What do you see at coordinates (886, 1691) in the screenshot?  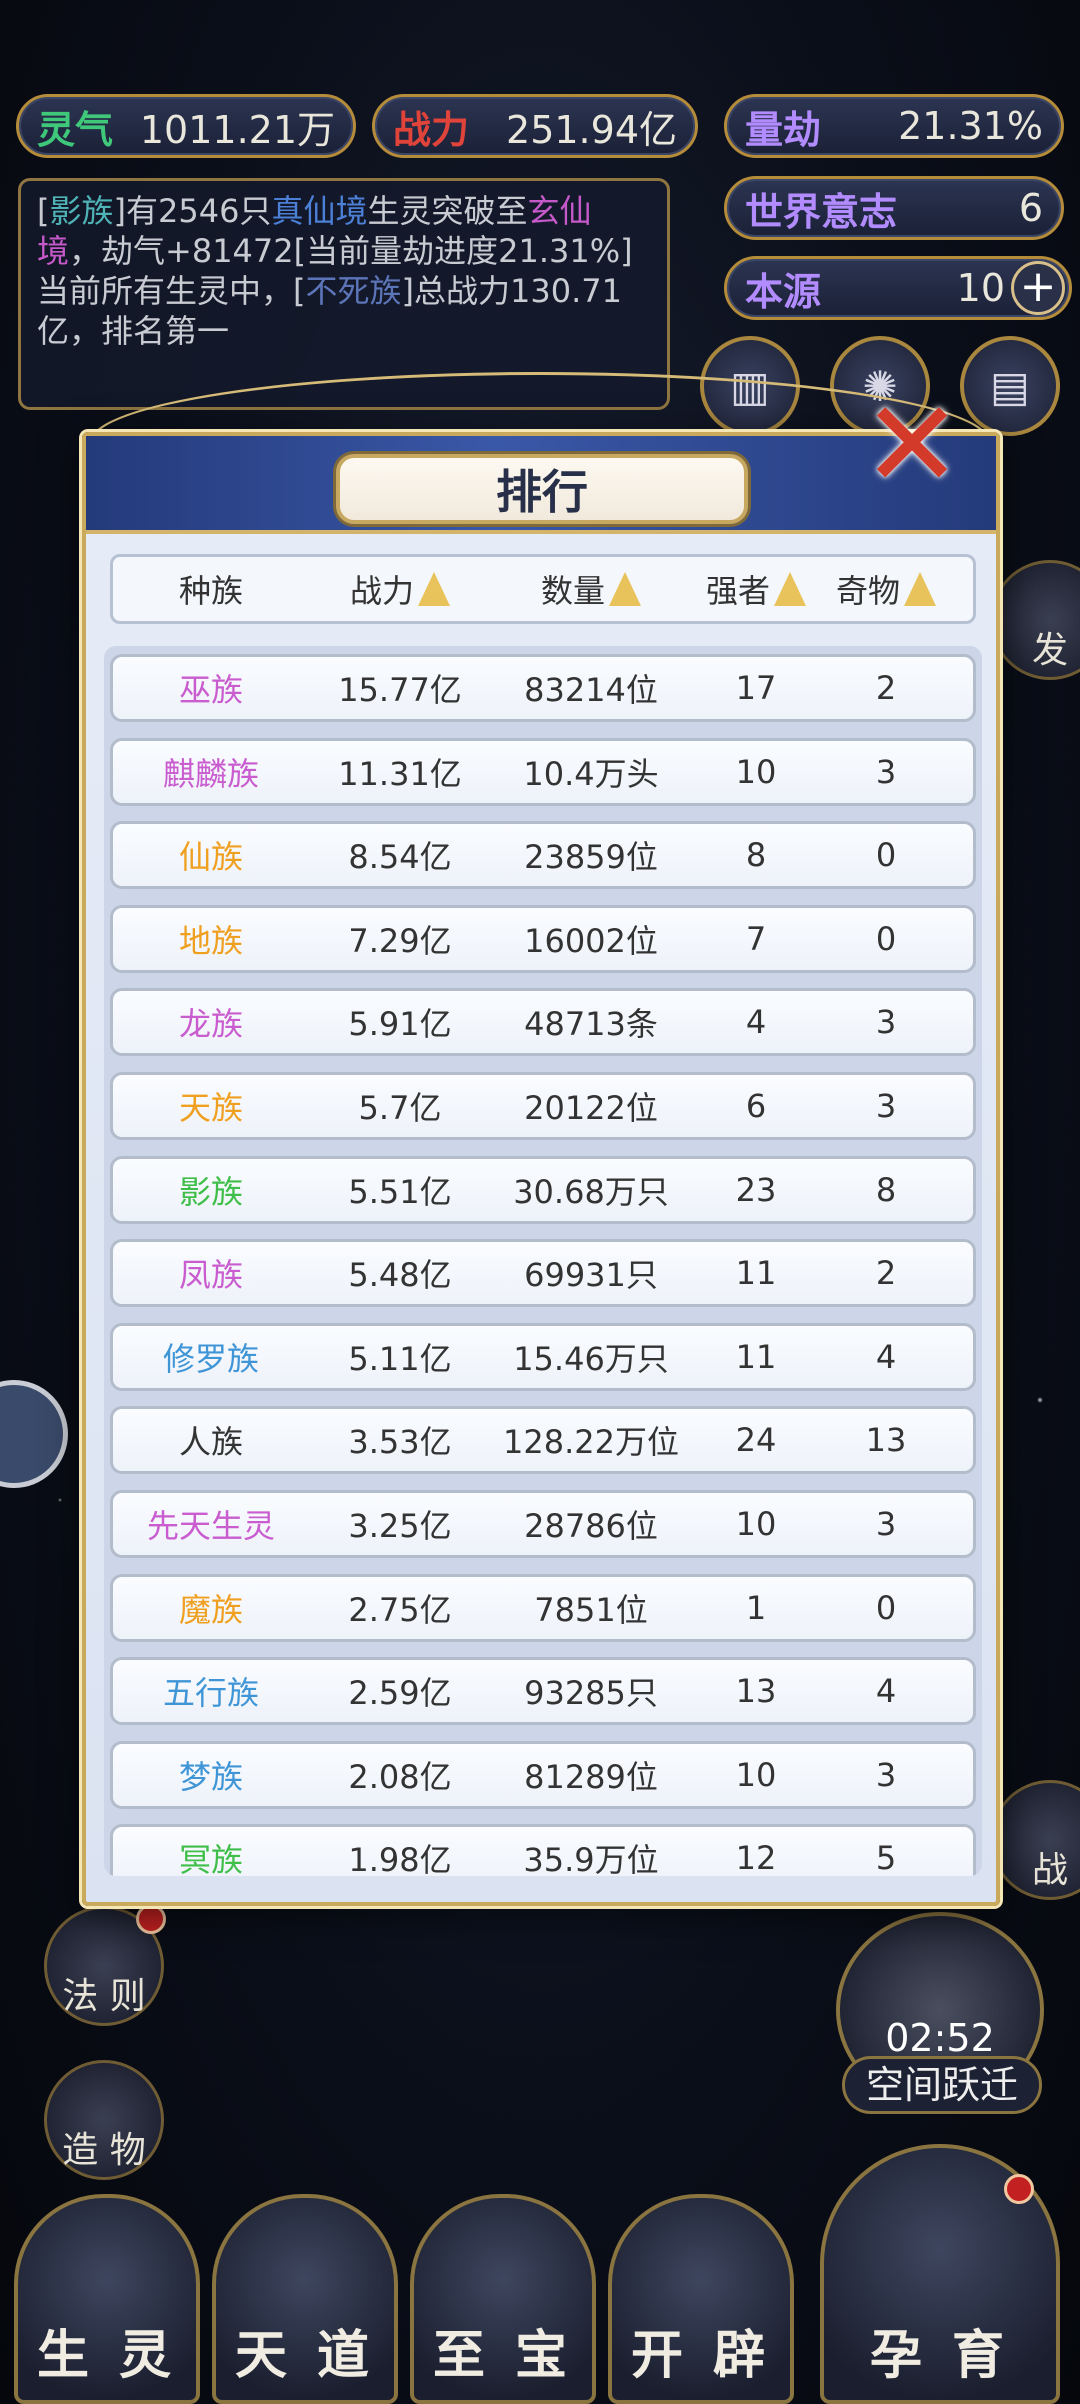 I see `cell-treasure: 4` at bounding box center [886, 1691].